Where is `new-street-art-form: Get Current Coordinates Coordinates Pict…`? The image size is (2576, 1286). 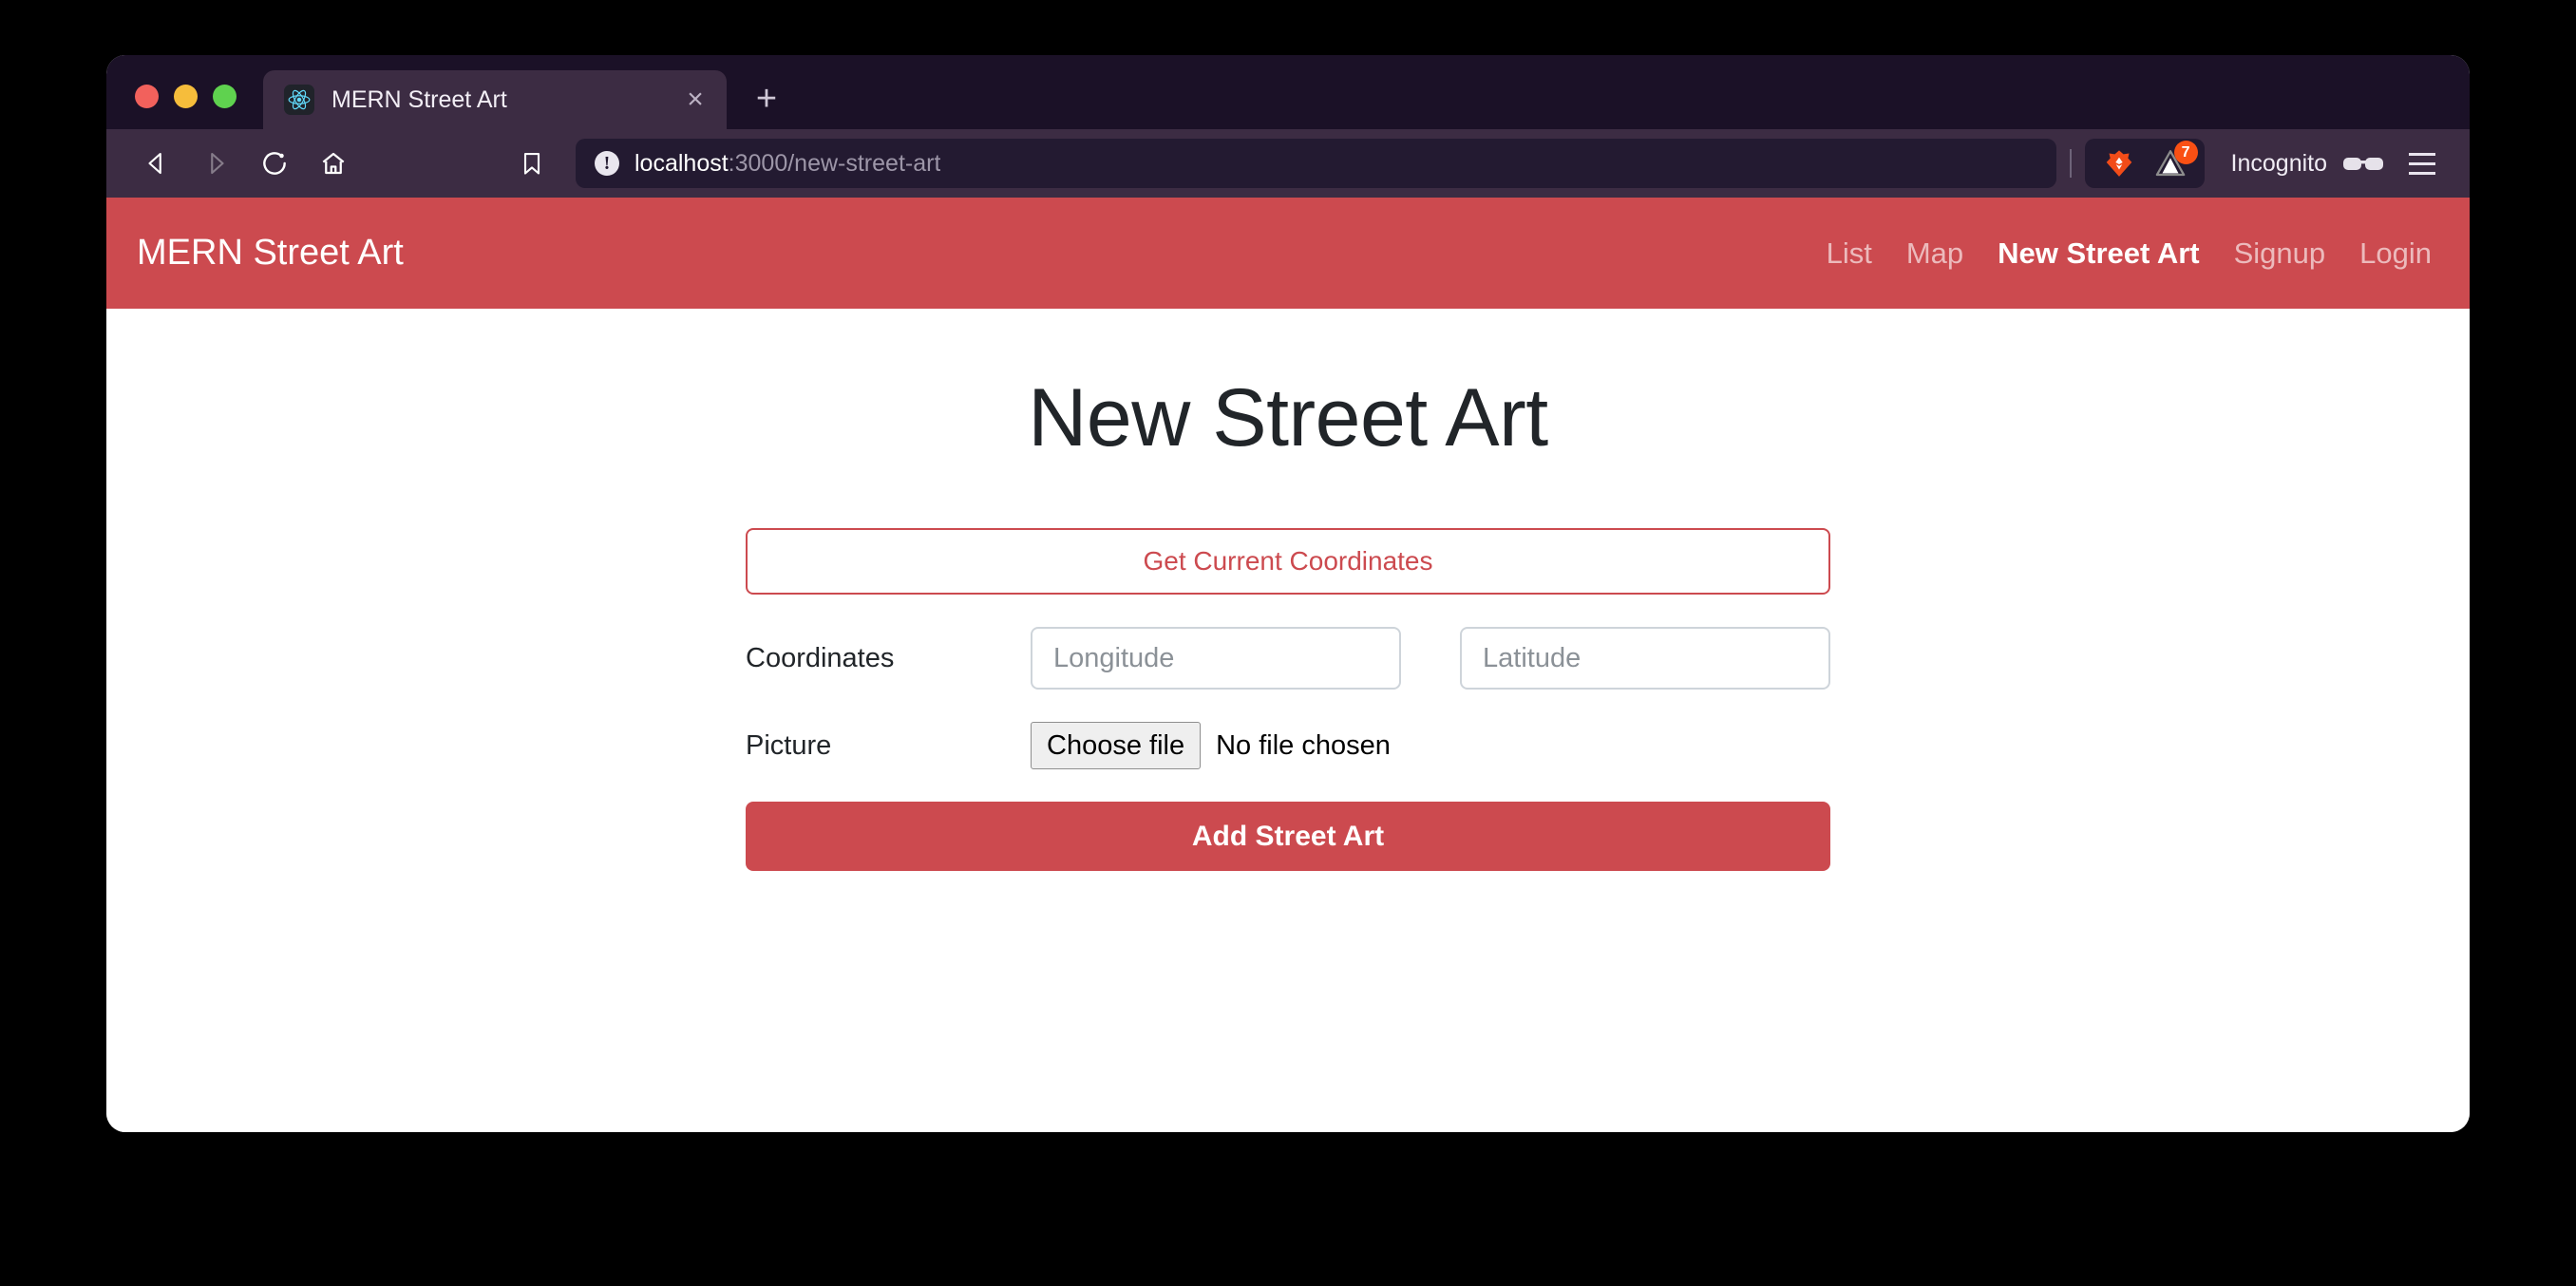
new-street-art-form: Get Current Coordinates Coordinates Pict… is located at coordinates (1288, 668).